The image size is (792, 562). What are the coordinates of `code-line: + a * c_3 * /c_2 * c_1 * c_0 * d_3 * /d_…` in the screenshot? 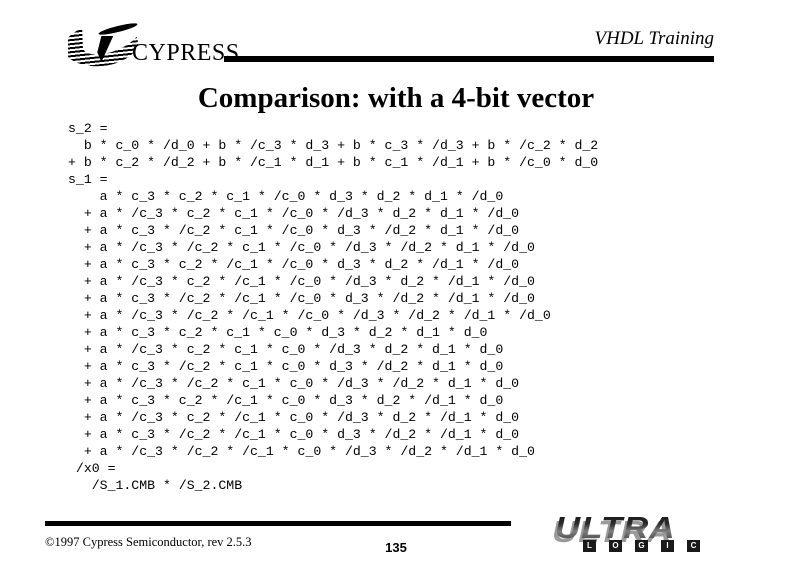 It's located at (286, 366).